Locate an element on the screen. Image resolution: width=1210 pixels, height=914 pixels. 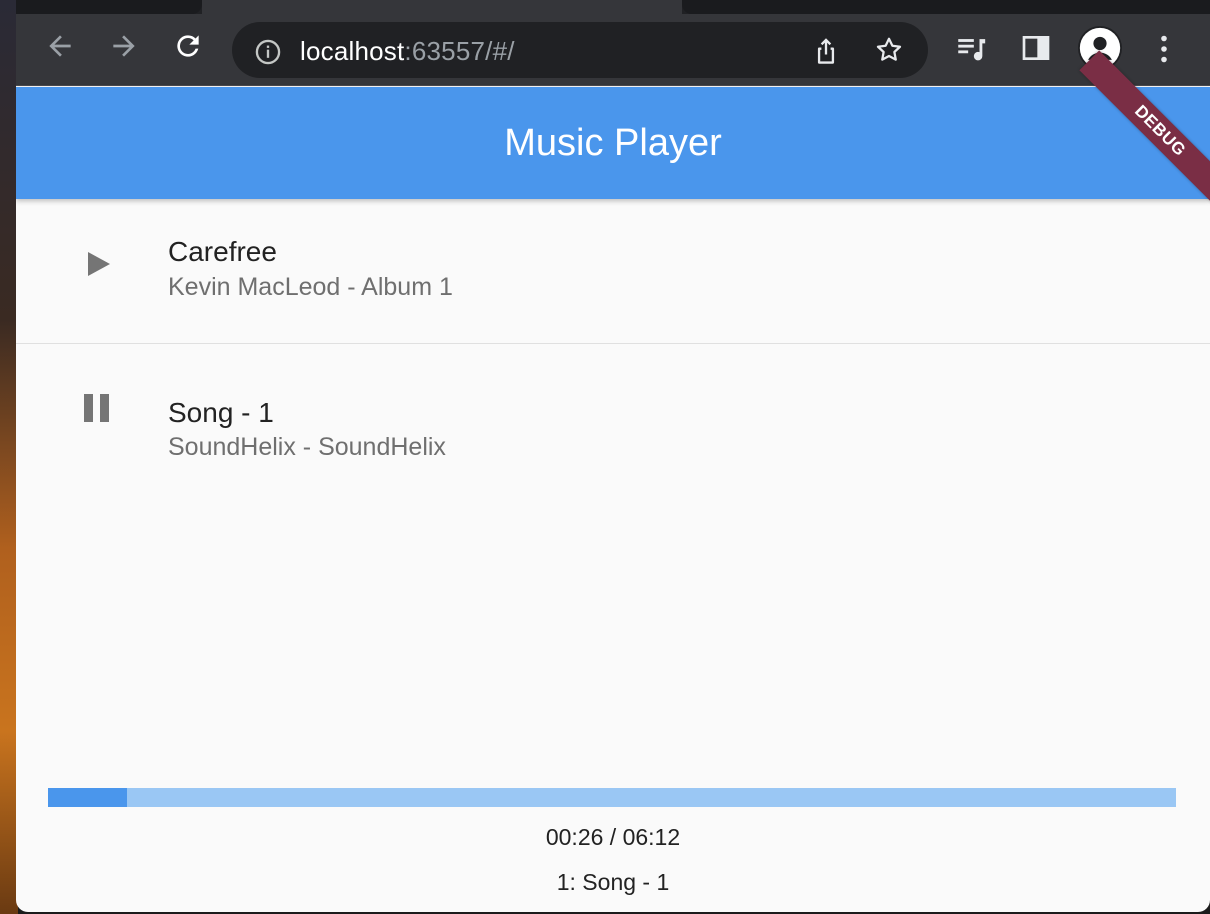
forward-button is located at coordinates (124, 46).